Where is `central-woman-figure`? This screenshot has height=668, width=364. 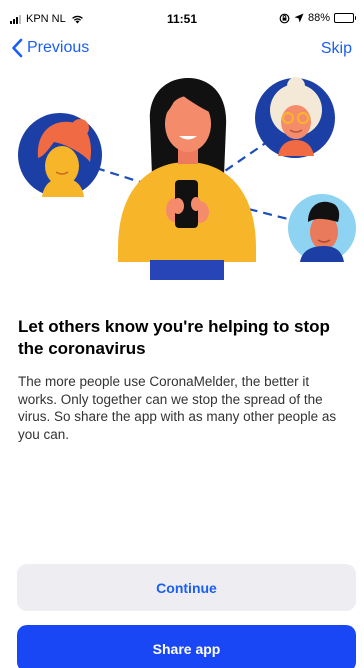 central-woman-figure is located at coordinates (187, 179).